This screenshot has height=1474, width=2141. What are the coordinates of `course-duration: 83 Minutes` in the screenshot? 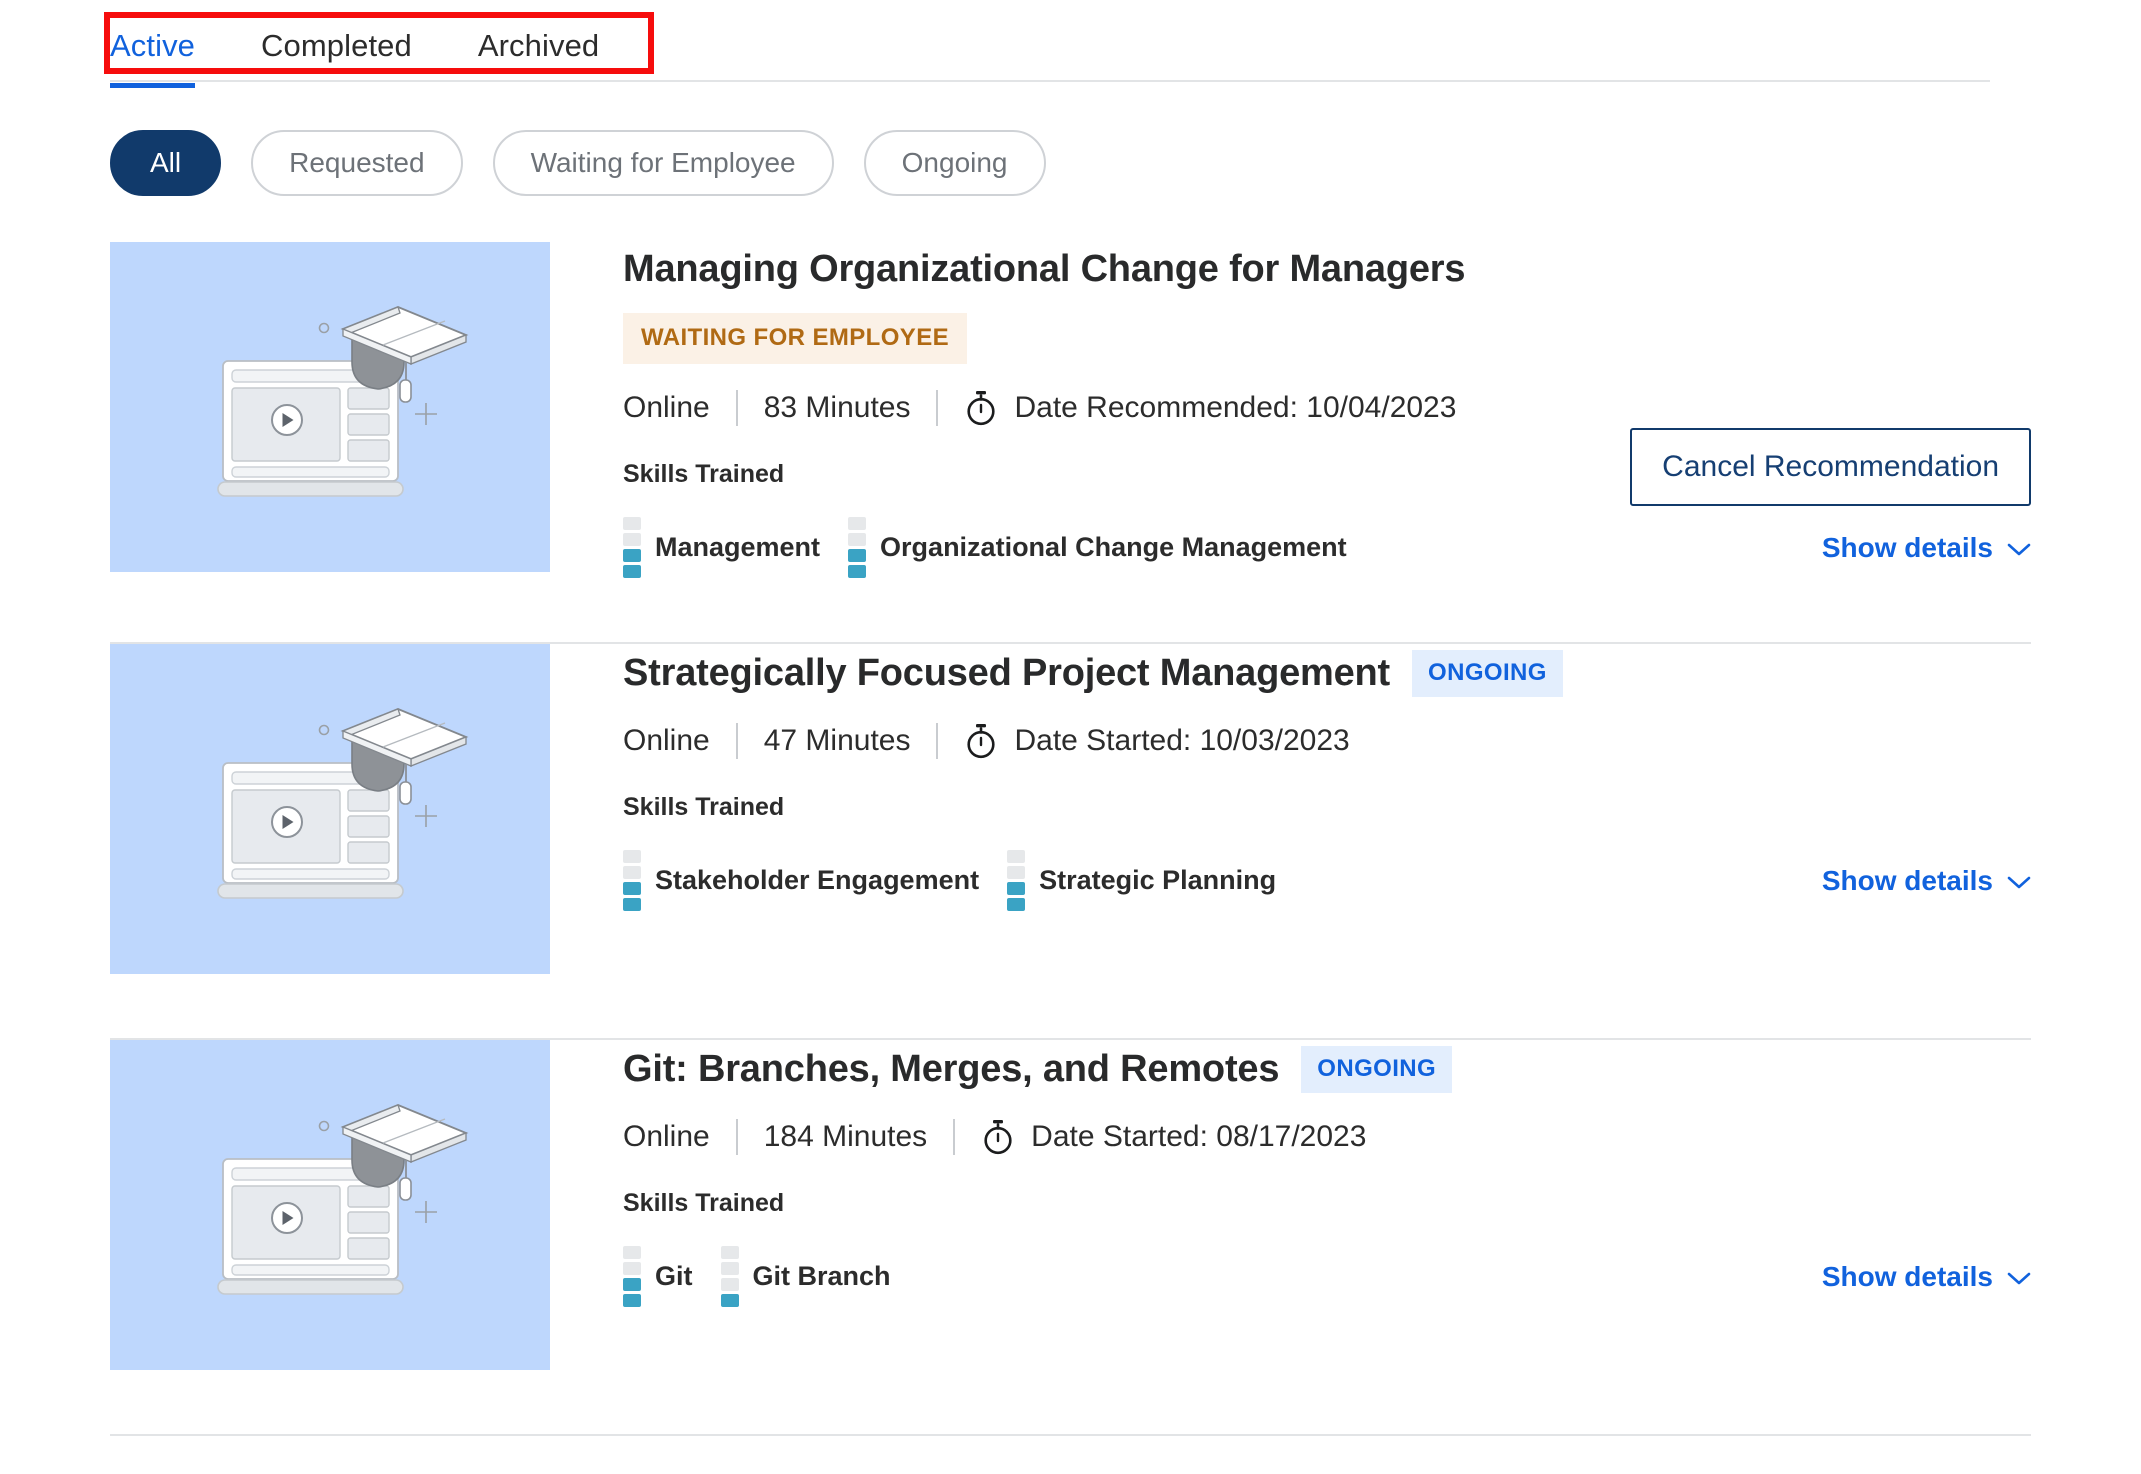 It's located at (837, 407).